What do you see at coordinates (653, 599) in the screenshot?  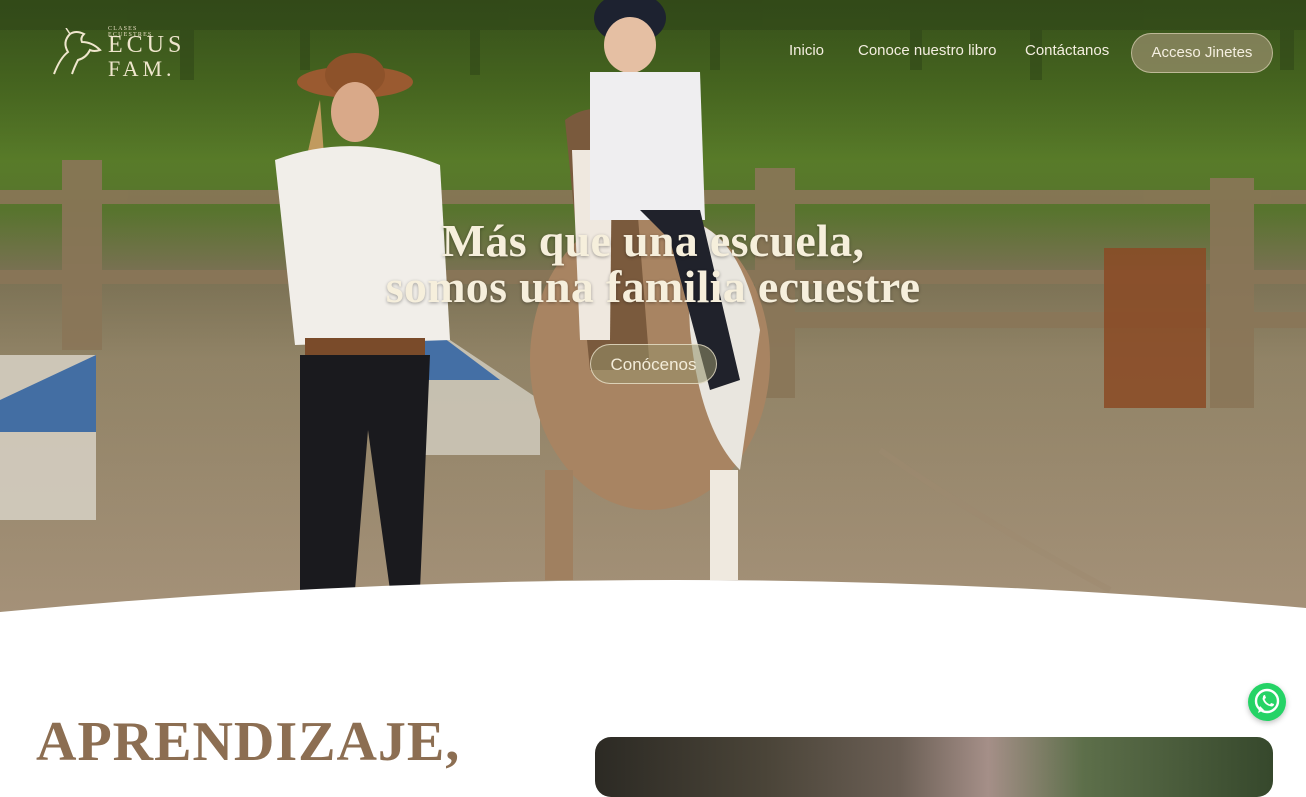 I see `wave-divider` at bounding box center [653, 599].